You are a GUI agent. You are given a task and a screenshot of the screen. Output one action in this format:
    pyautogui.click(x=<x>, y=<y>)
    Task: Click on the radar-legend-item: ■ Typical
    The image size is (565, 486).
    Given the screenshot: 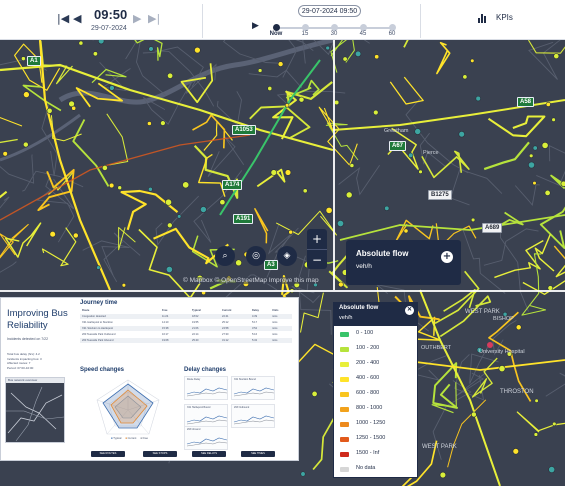 What is the action you would take?
    pyautogui.click(x=116, y=438)
    